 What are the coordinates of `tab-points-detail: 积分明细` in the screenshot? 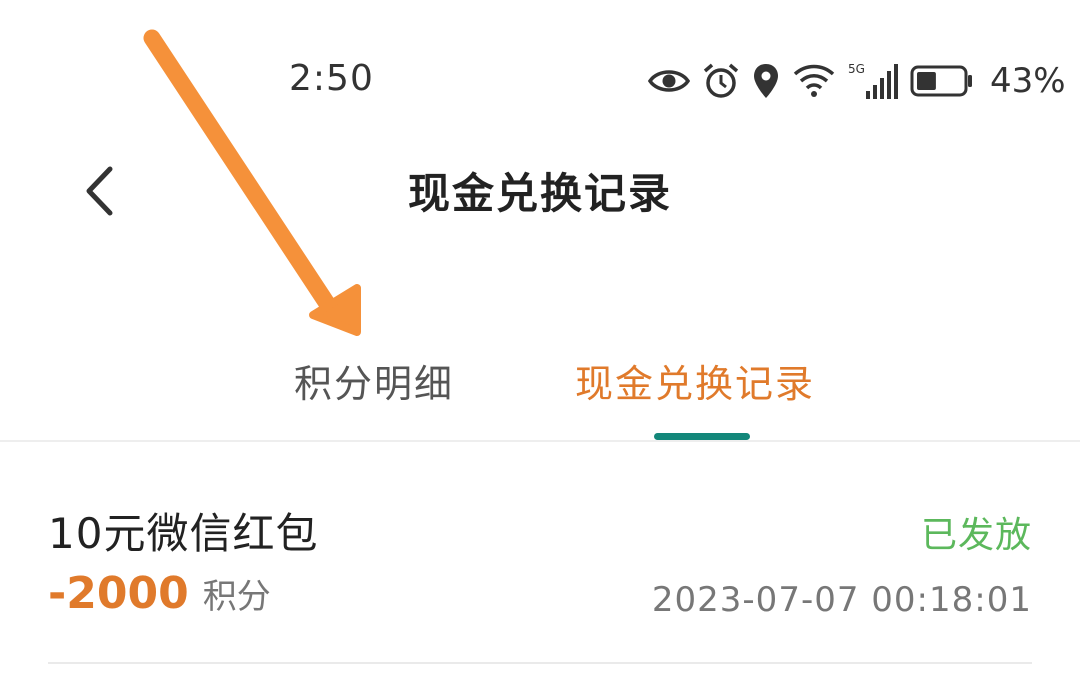 It's located at (374, 380).